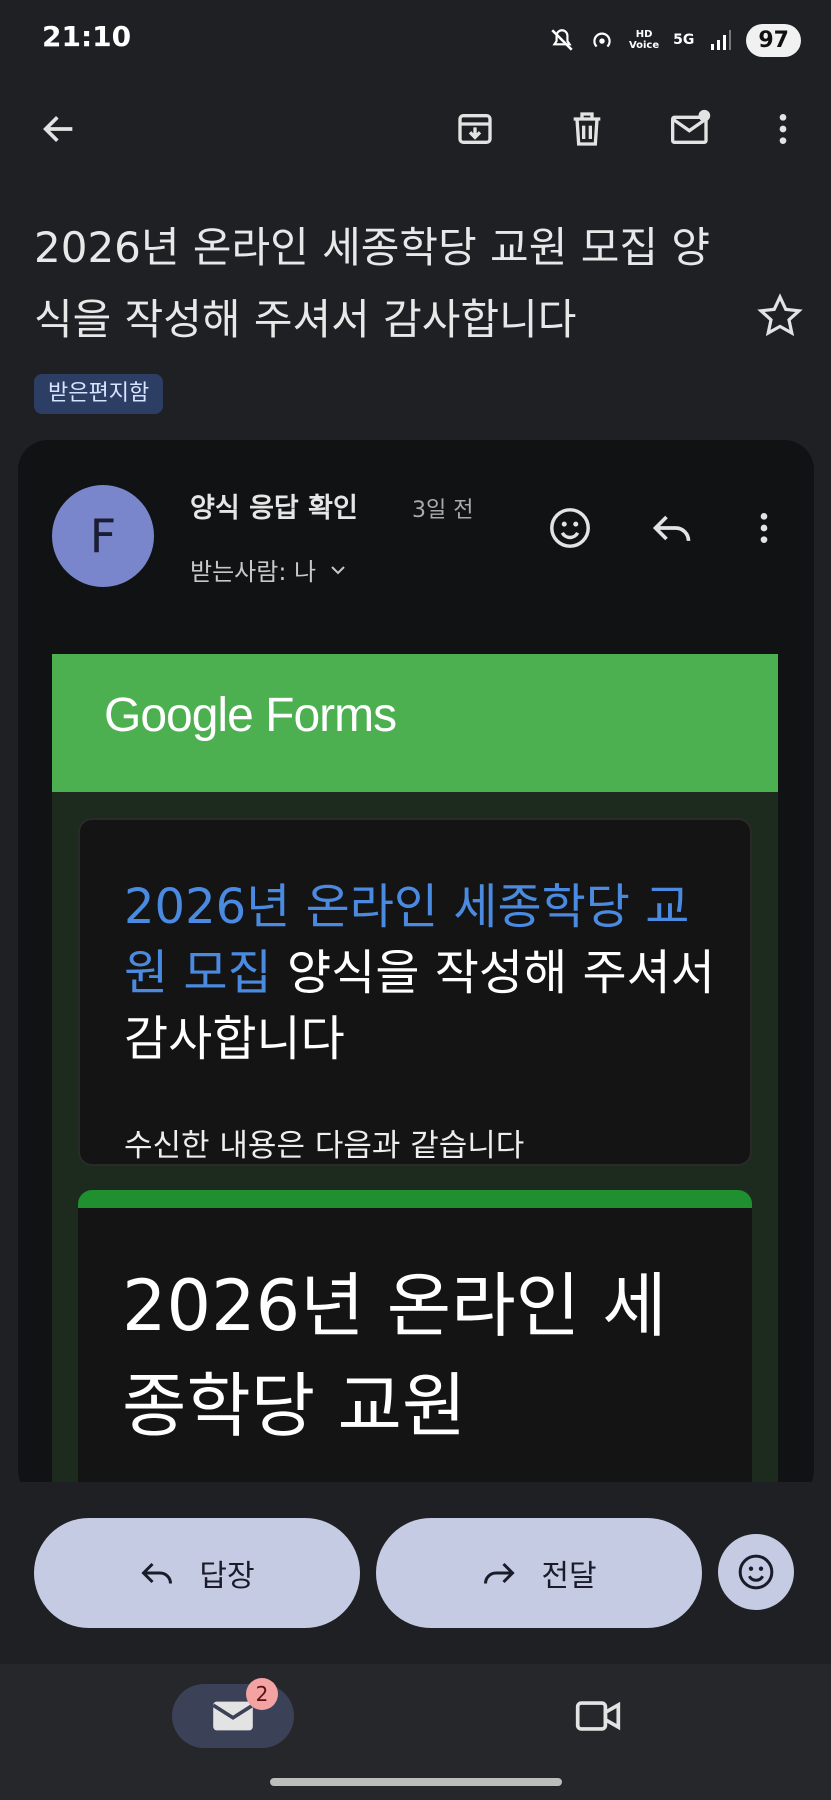 The width and height of the screenshot is (831, 1800). Describe the element at coordinates (197, 1573) in the screenshot. I see `reply-pill-button: 답장` at that location.